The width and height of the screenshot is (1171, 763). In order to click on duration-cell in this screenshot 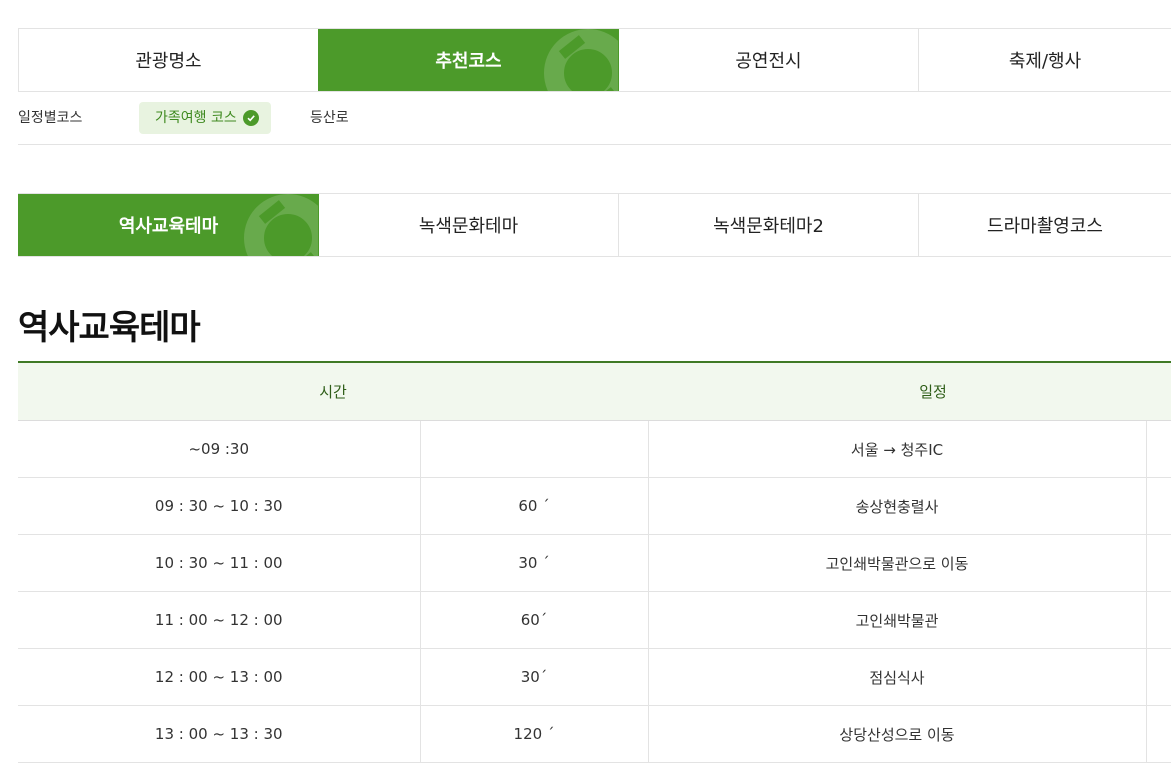, I will do `click(534, 449)`.